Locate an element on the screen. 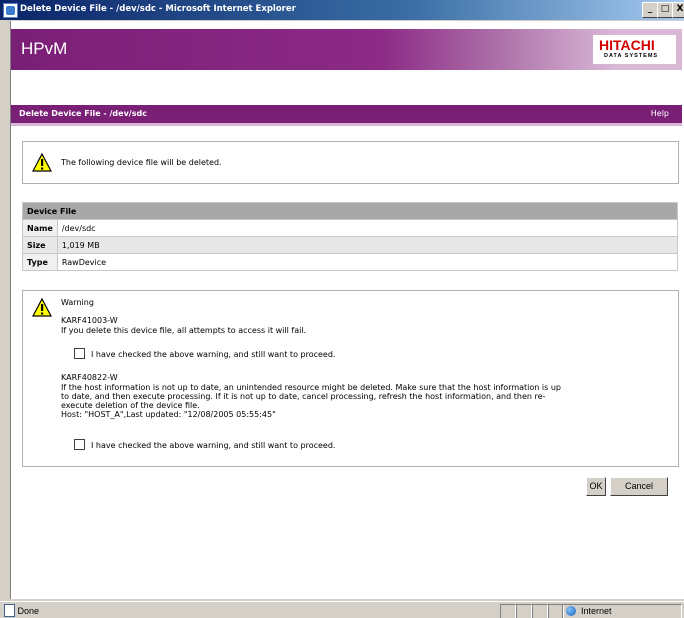  minimize-button: _ is located at coordinates (650, 10).